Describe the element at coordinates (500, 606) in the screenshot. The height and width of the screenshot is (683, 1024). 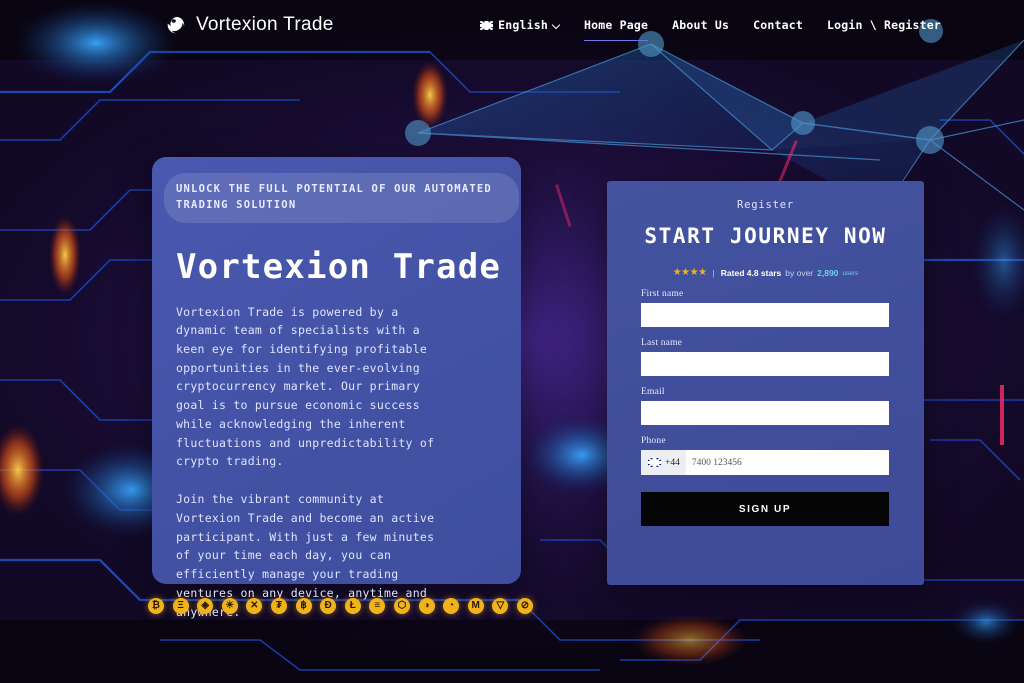
I see `tron-icon: ▽` at that location.